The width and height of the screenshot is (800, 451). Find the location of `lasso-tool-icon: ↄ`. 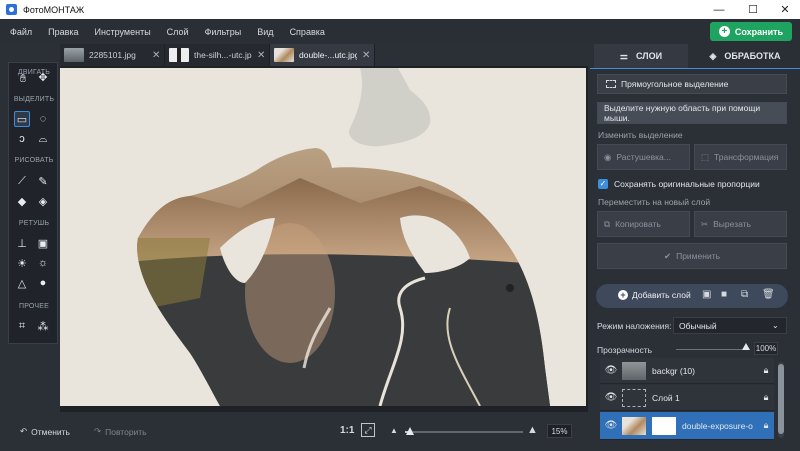

lasso-tool-icon: ↄ is located at coordinates (22, 139).